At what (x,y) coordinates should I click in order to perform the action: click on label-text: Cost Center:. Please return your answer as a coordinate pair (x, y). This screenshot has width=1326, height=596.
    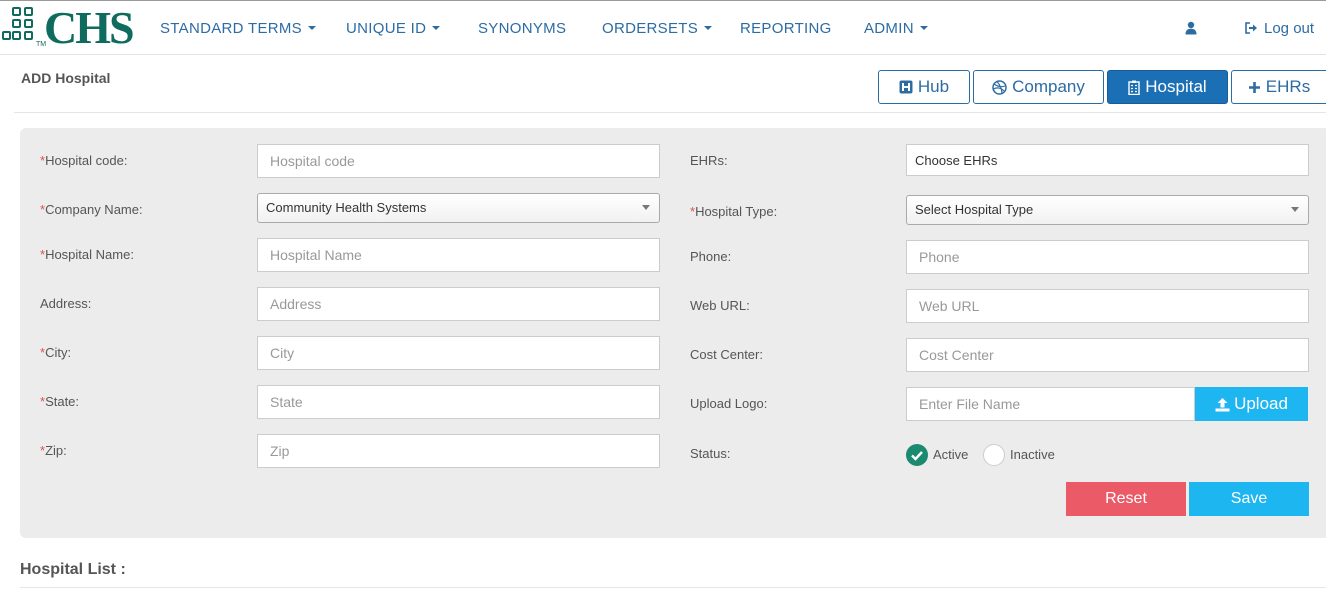
    Looking at the image, I should click on (726, 354).